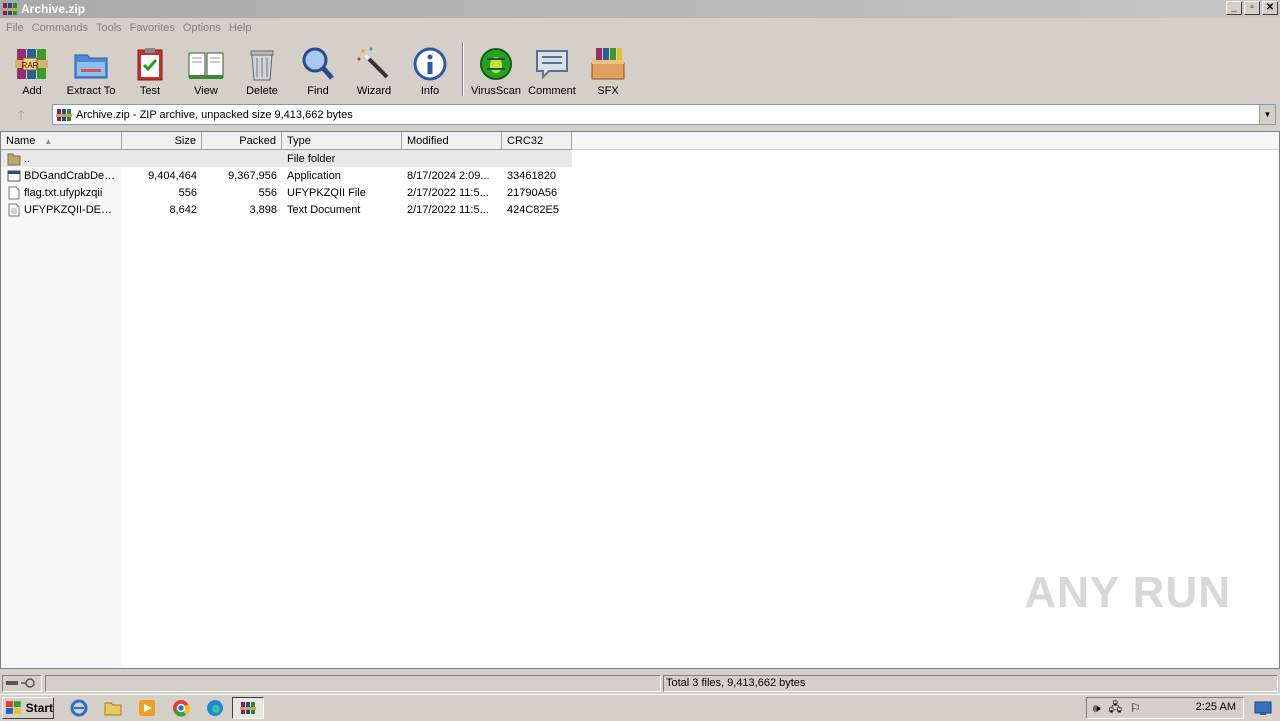  What do you see at coordinates (28, 708) in the screenshot?
I see `start-button: Start` at bounding box center [28, 708].